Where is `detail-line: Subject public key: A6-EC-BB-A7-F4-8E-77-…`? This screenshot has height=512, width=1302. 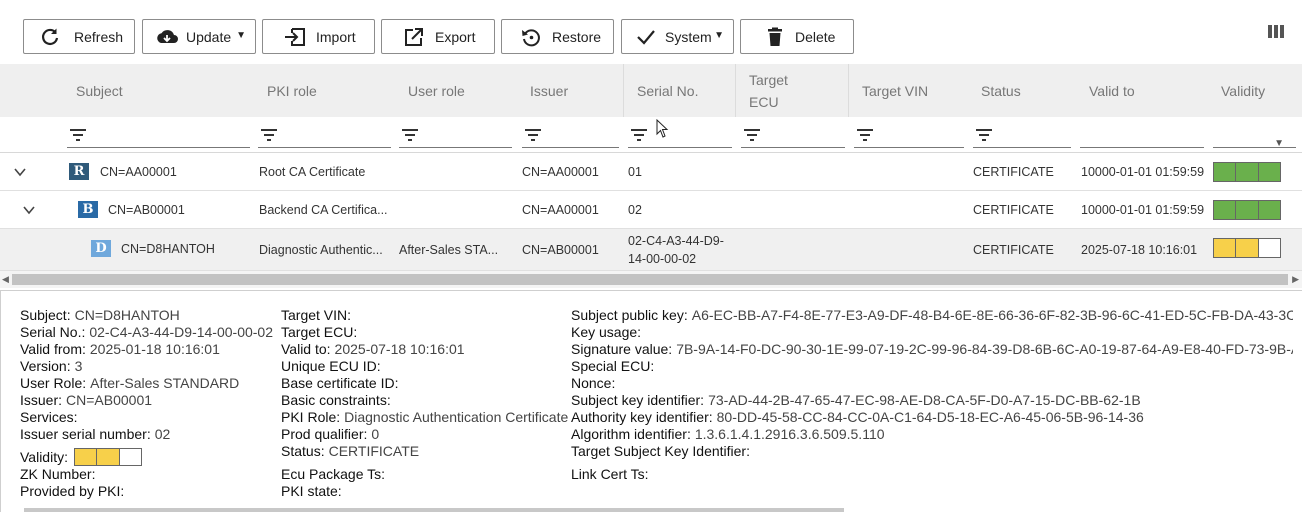 detail-line: Subject public key: A6-EC-BB-A7-F4-8E-77-… is located at coordinates (932, 315).